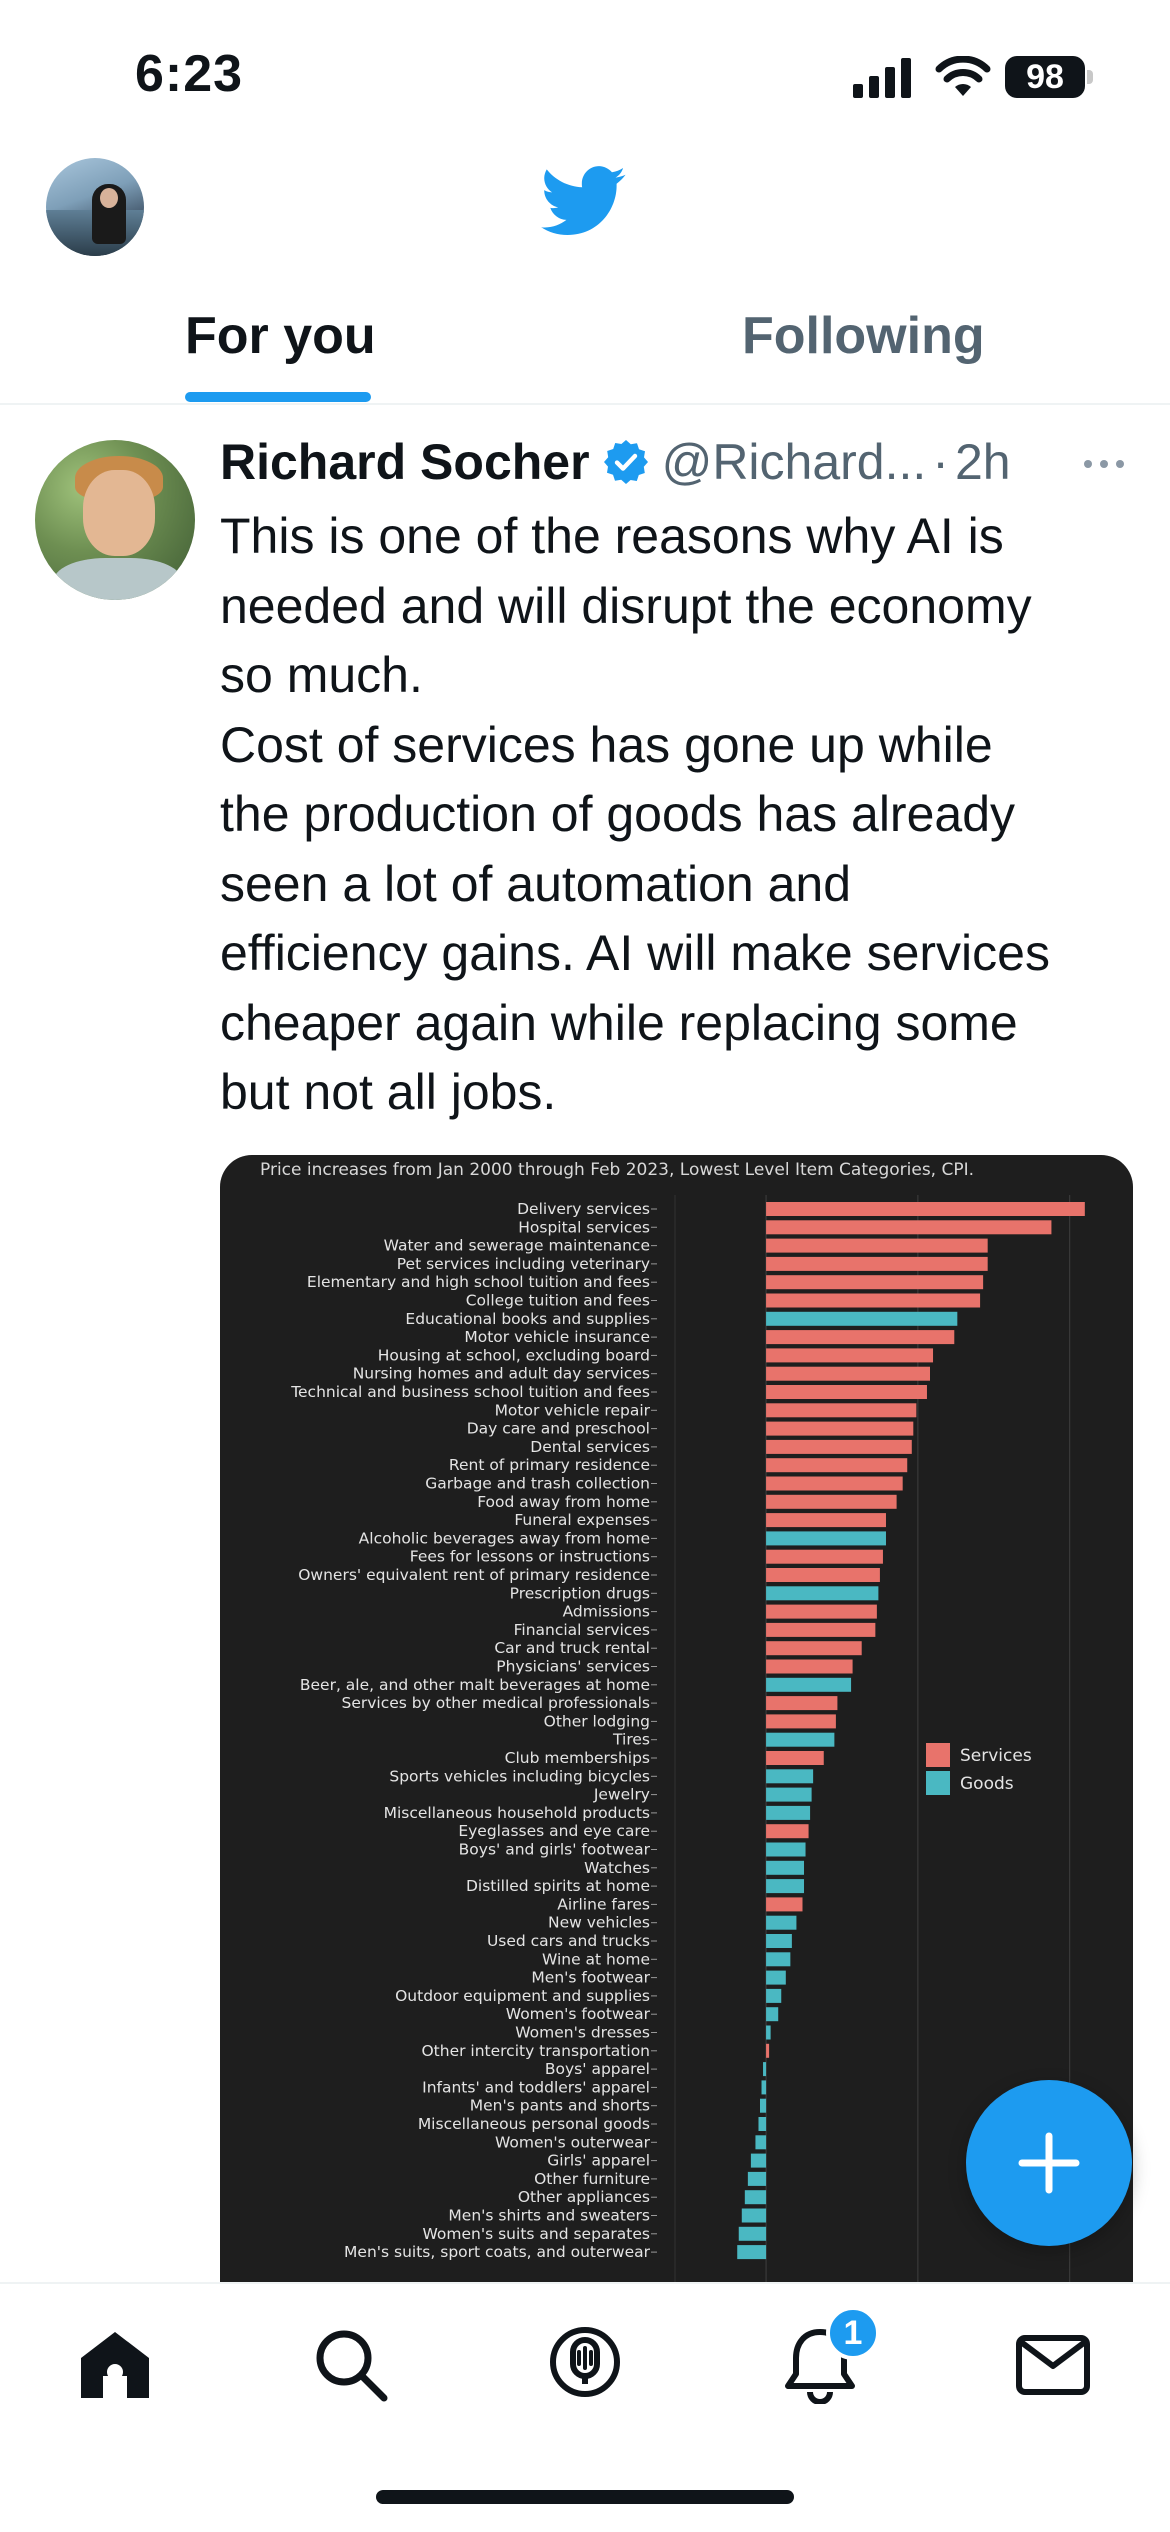 This screenshot has height=2532, width=1170. What do you see at coordinates (863, 336) in the screenshot?
I see `tab-following: Following` at bounding box center [863, 336].